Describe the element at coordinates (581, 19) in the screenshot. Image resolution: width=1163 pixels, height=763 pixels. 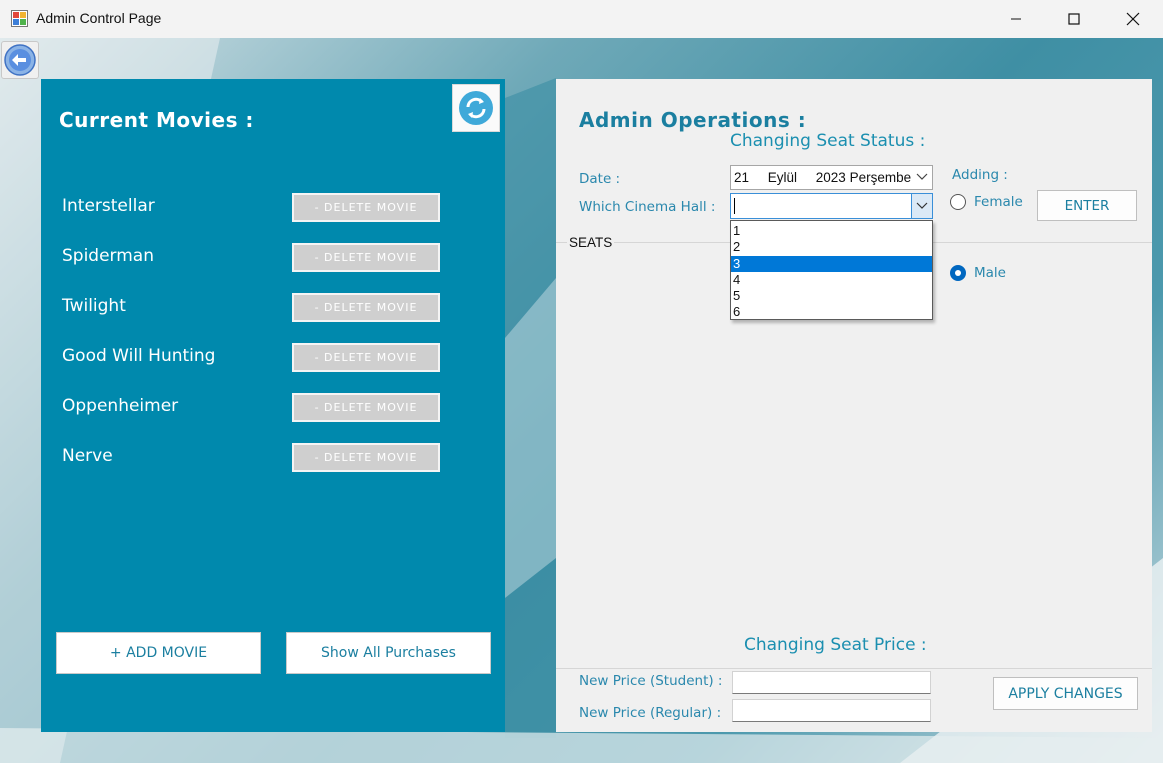
I see `title-bar: Admin Control Page` at that location.